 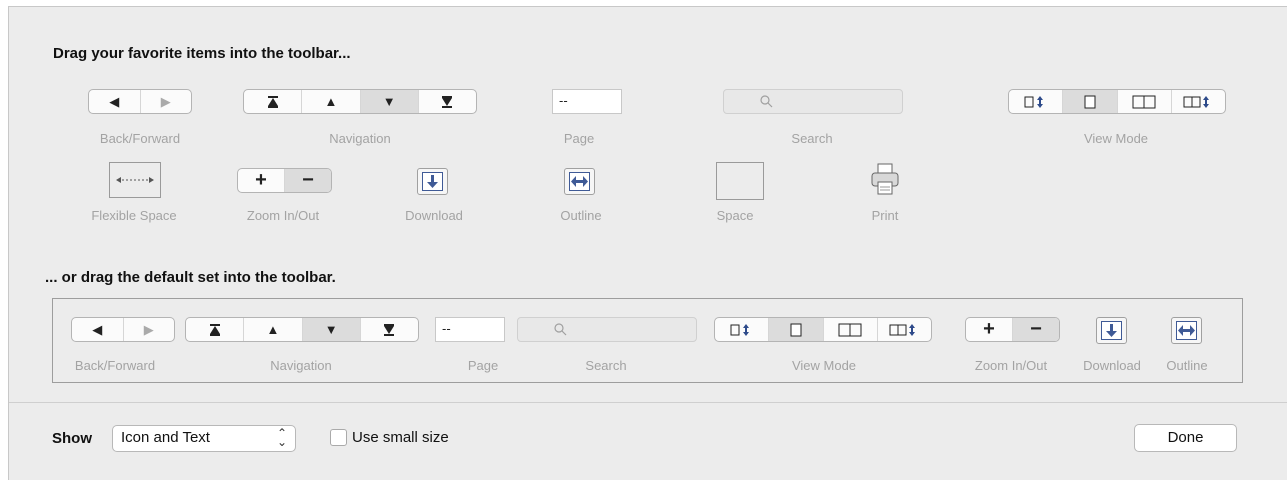 What do you see at coordinates (587, 101) in the screenshot?
I see `page-field: --` at bounding box center [587, 101].